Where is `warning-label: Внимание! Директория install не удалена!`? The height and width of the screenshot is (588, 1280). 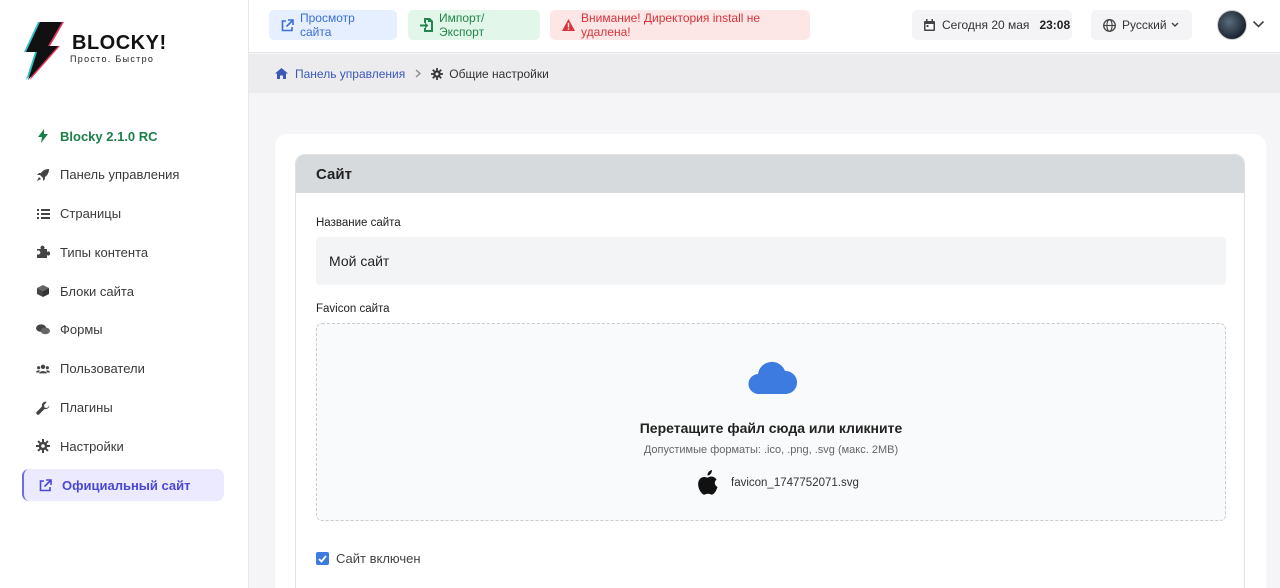 warning-label: Внимание! Директория install не удалена! is located at coordinates (671, 25).